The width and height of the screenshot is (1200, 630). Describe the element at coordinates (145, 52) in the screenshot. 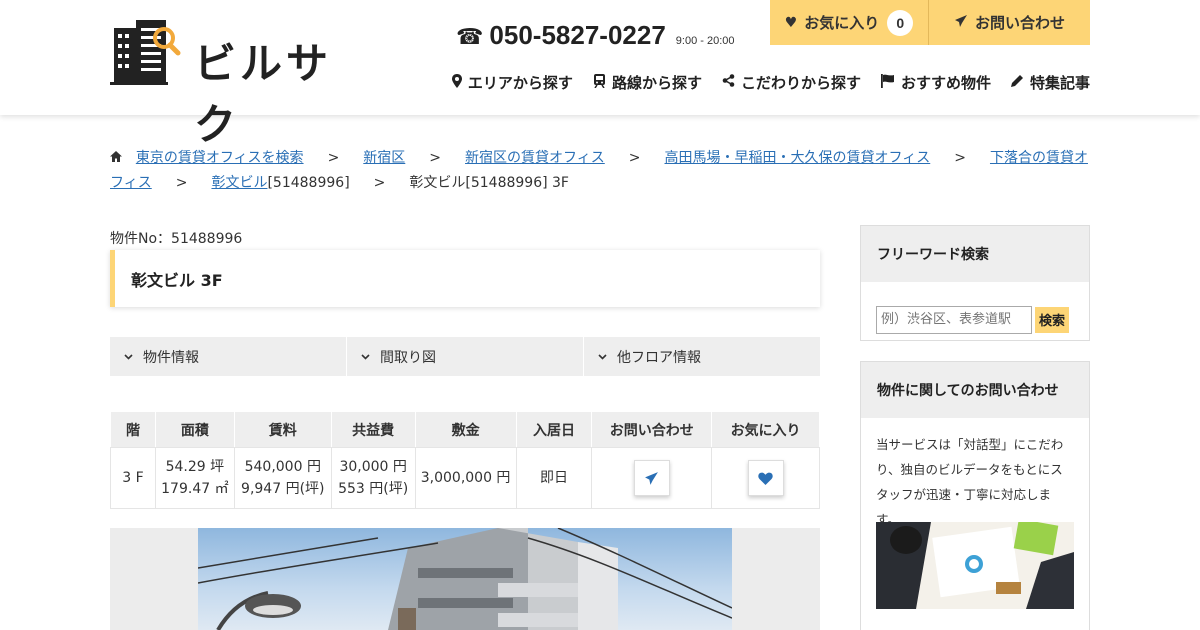

I see `building-logo-icon` at that location.